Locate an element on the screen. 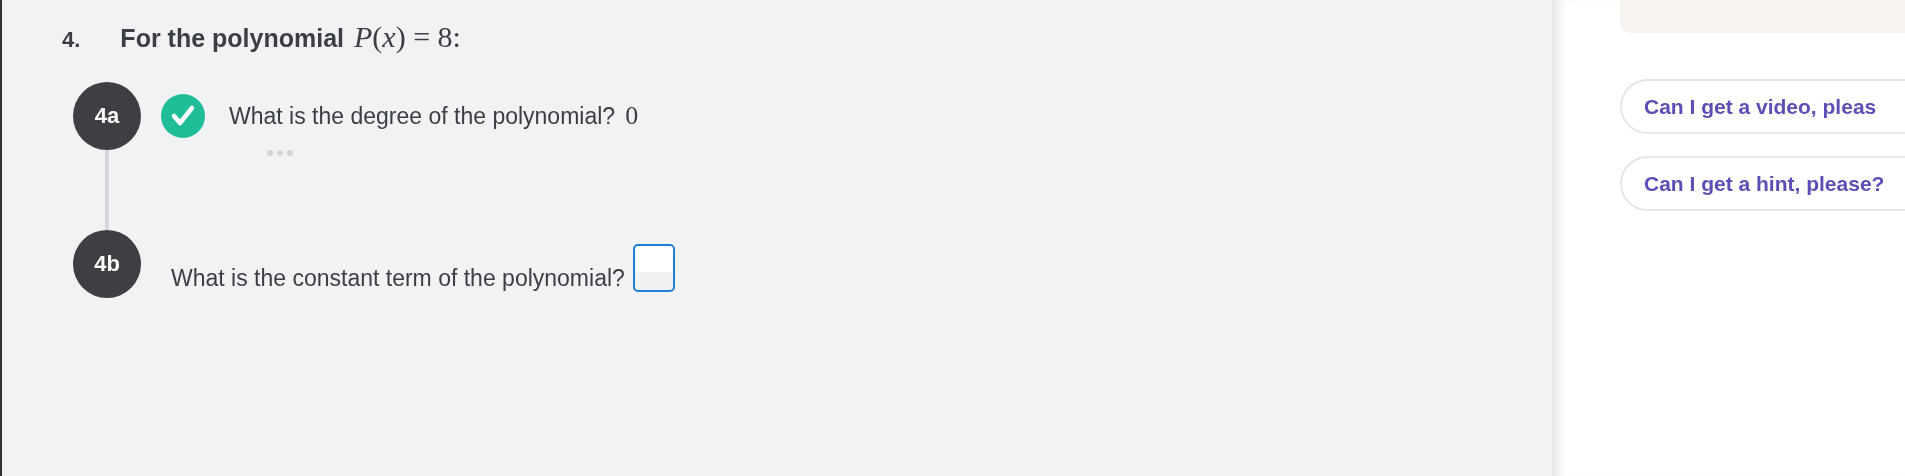 The height and width of the screenshot is (476, 1905). suggestion-button: Can I get a video, pleas is located at coordinates (1762, 106).